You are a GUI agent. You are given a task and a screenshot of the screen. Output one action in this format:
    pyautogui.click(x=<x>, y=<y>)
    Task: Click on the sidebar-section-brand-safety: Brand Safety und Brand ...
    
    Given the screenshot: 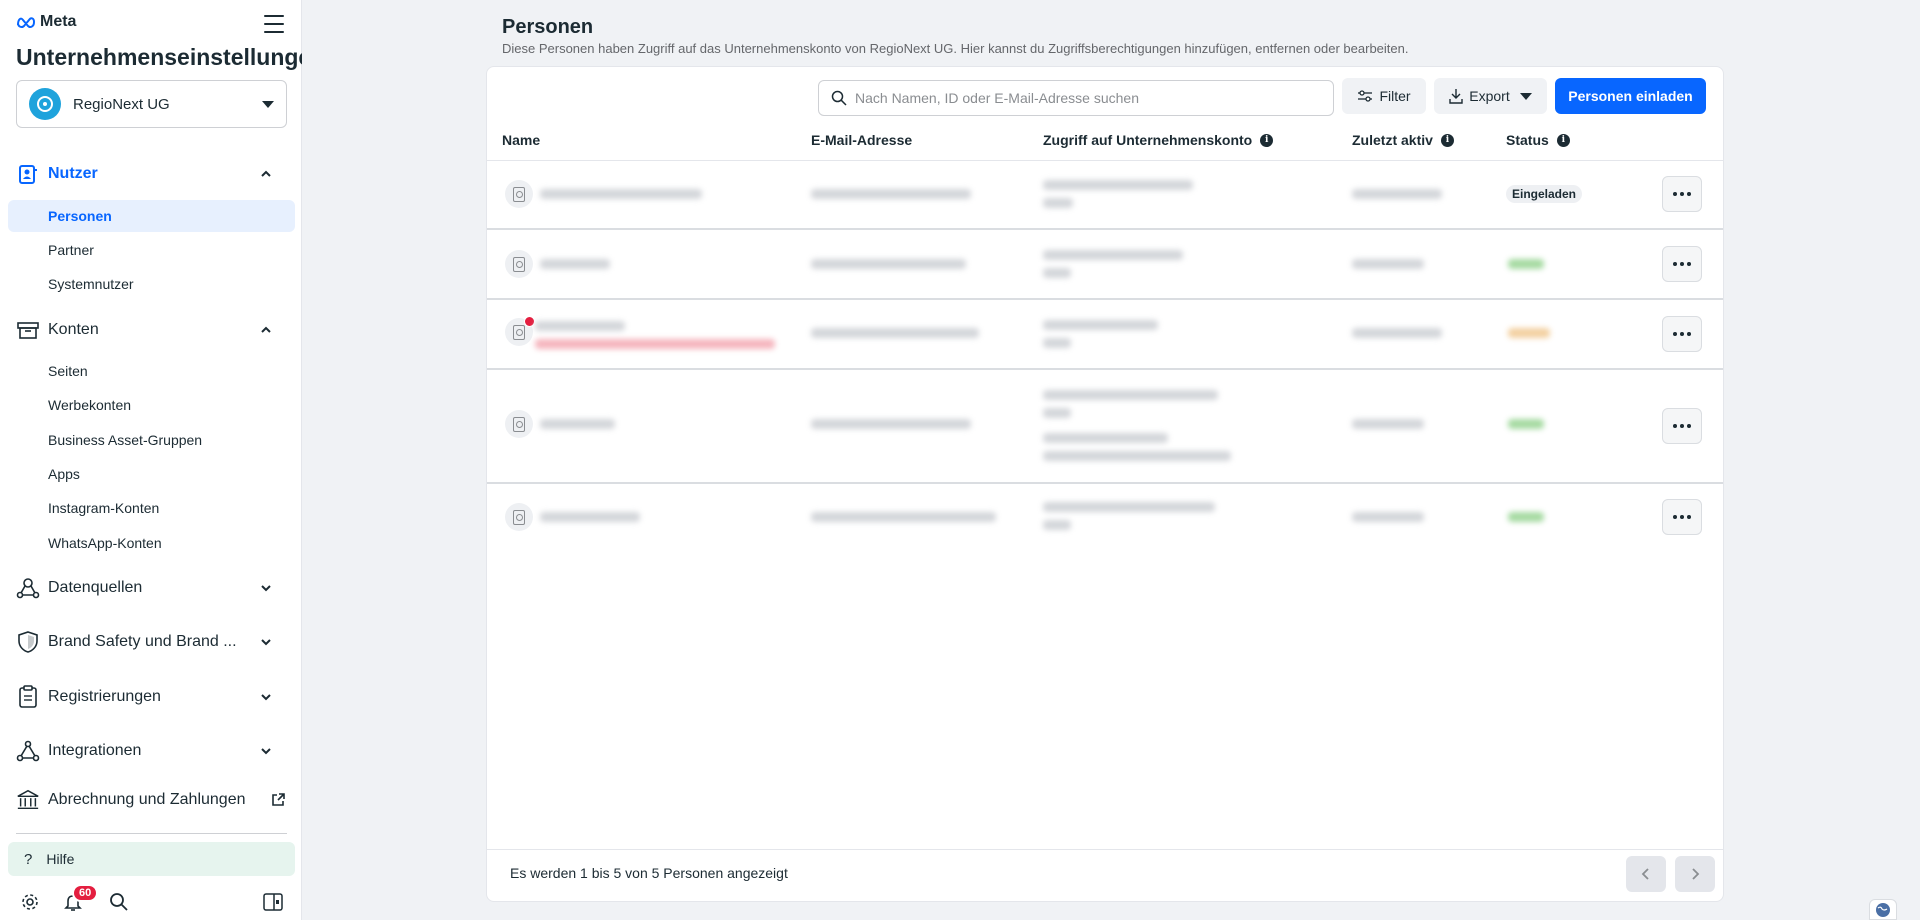 What is the action you would take?
    pyautogui.click(x=151, y=642)
    